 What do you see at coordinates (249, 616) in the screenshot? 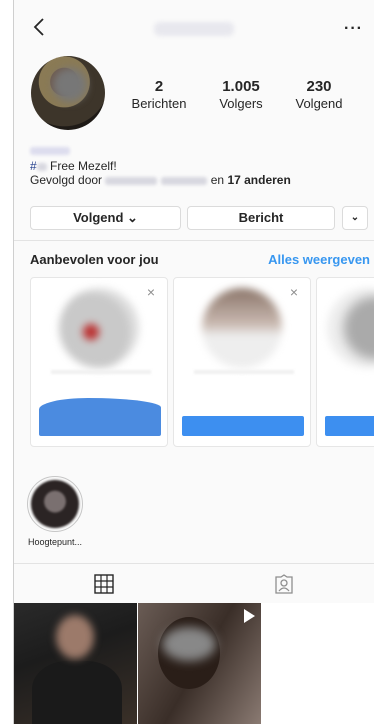
I see `video-play-icon` at bounding box center [249, 616].